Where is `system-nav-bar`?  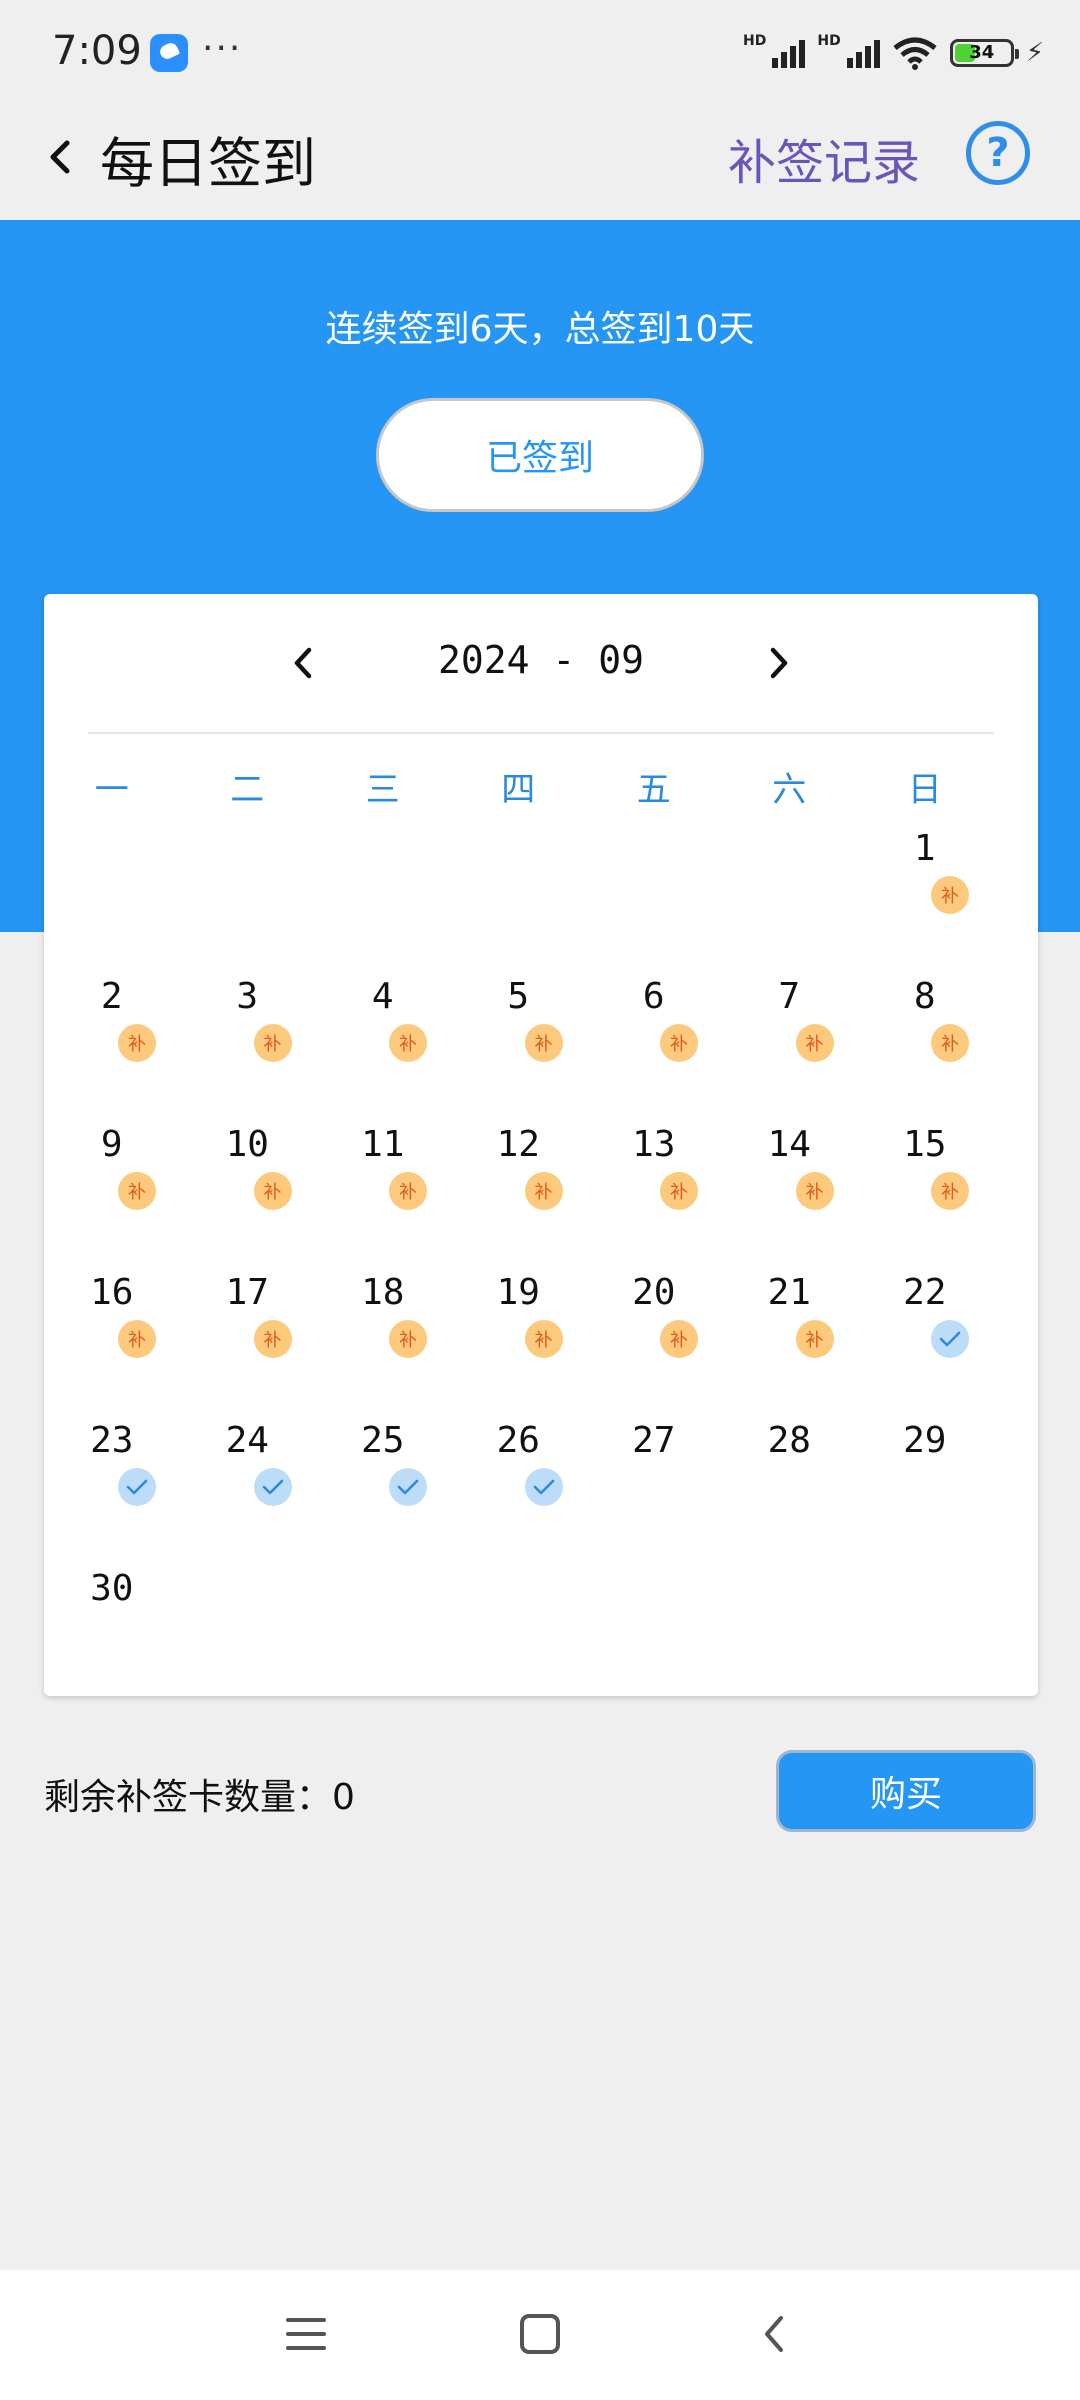 system-nav-bar is located at coordinates (540, 2335).